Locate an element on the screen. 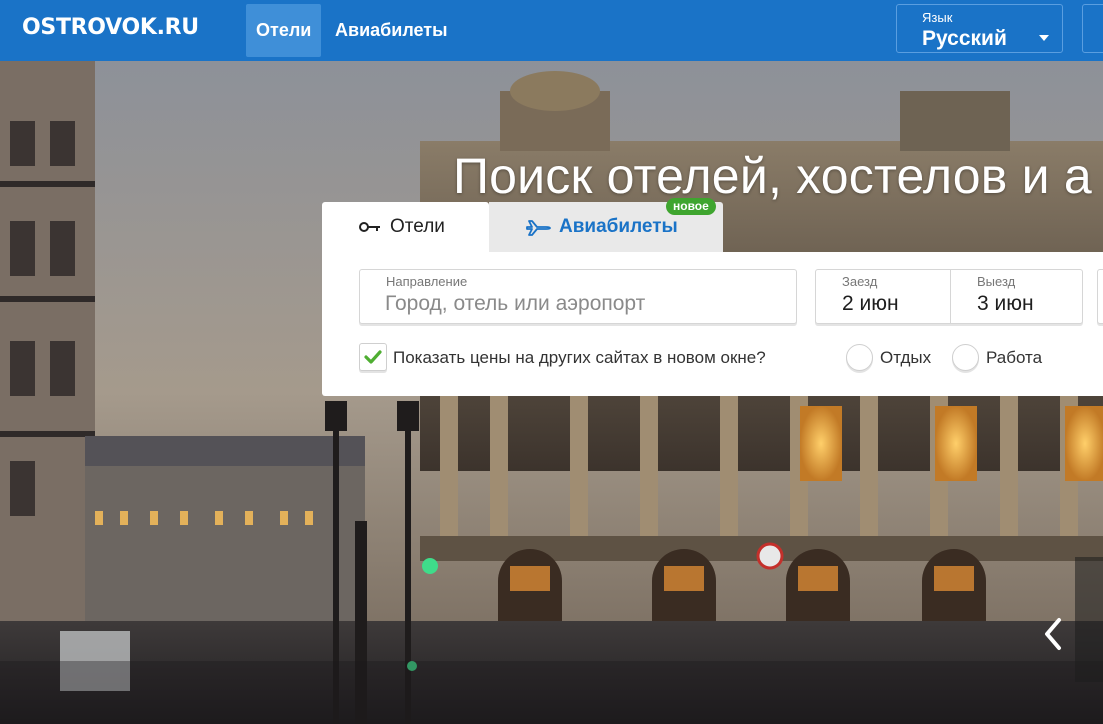  search-tab-hotels: Отели is located at coordinates (405, 227).